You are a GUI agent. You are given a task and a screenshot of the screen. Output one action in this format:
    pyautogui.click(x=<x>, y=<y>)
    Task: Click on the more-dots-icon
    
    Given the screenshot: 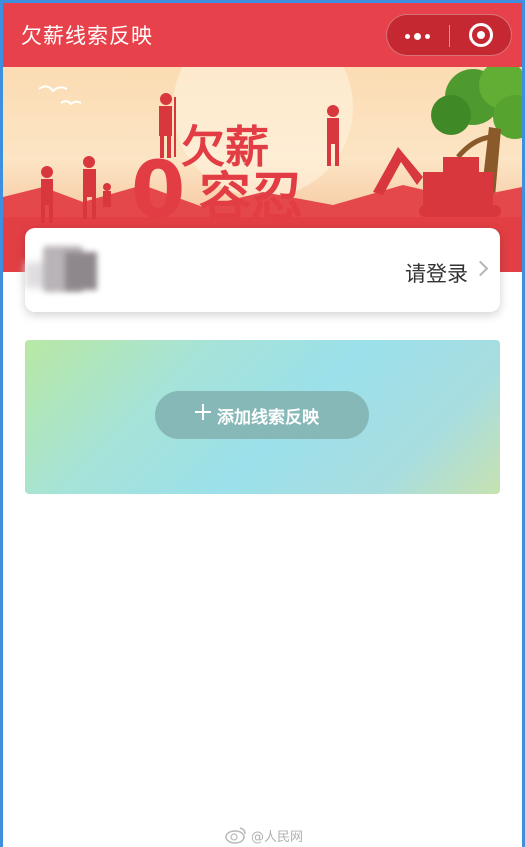 What is the action you would take?
    pyautogui.click(x=407, y=36)
    